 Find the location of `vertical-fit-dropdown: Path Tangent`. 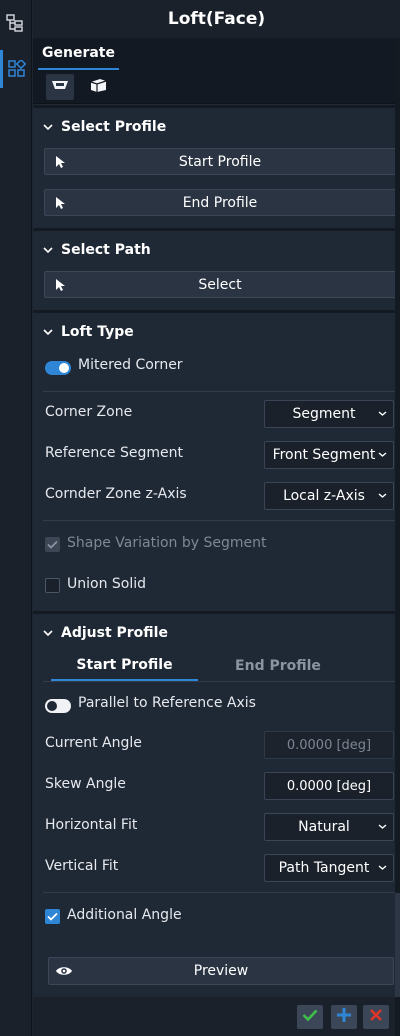

vertical-fit-dropdown: Path Tangent is located at coordinates (329, 868).